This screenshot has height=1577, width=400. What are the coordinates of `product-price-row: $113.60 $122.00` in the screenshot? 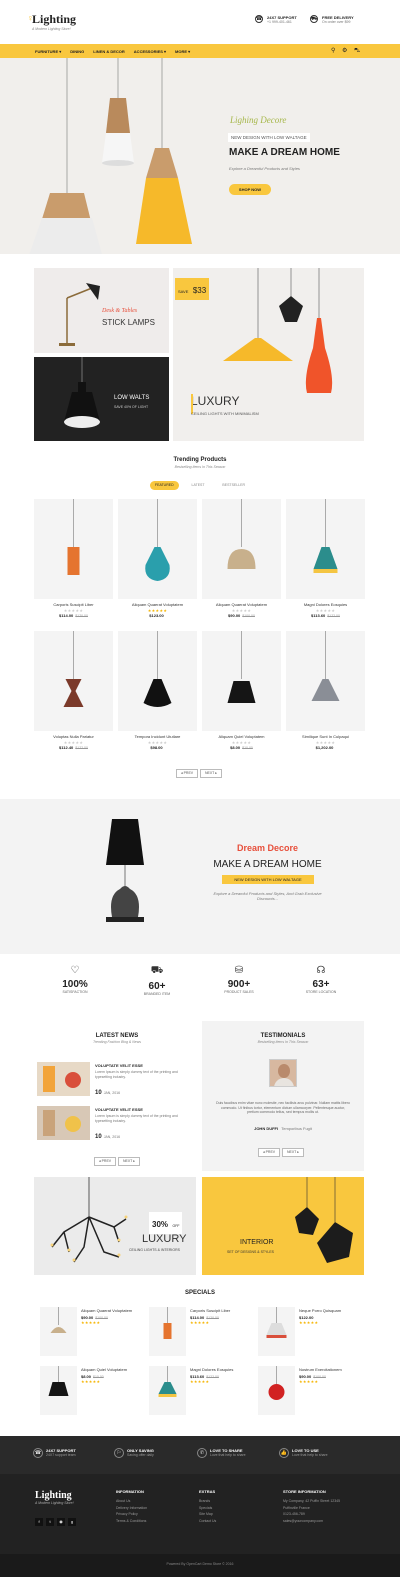 It's located at (325, 615).